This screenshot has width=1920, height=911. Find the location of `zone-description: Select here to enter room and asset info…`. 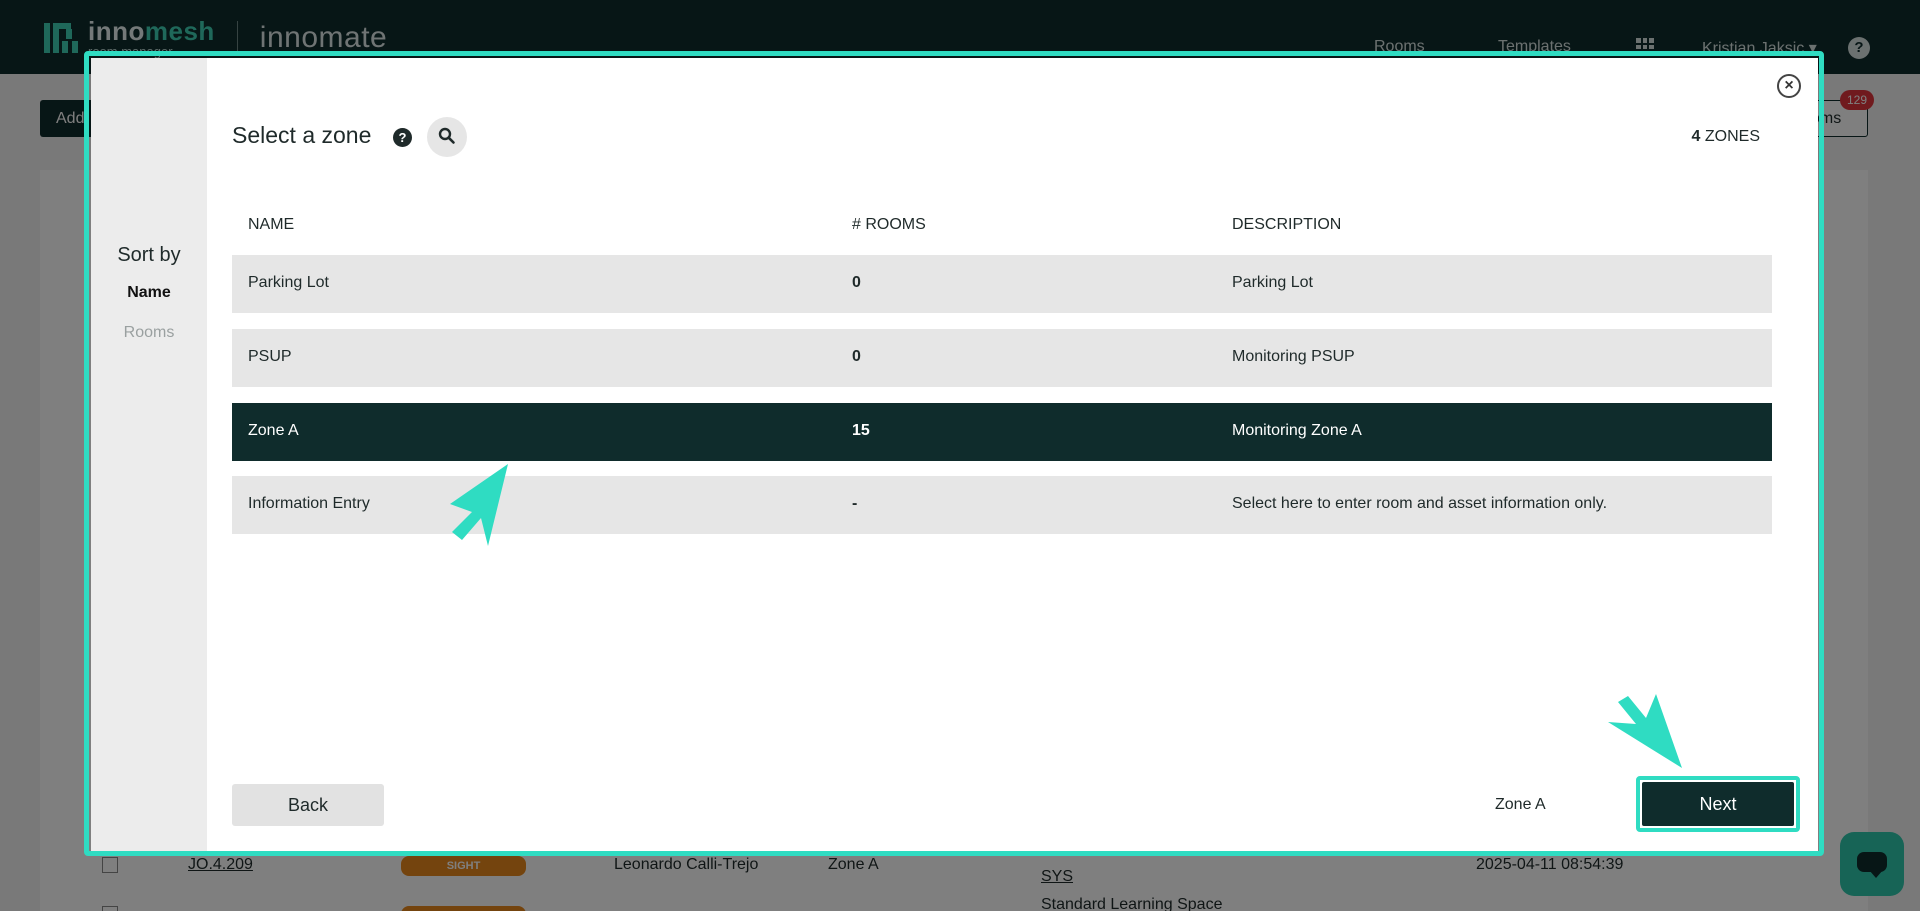

zone-description: Select here to enter room and asset info… is located at coordinates (1420, 503).